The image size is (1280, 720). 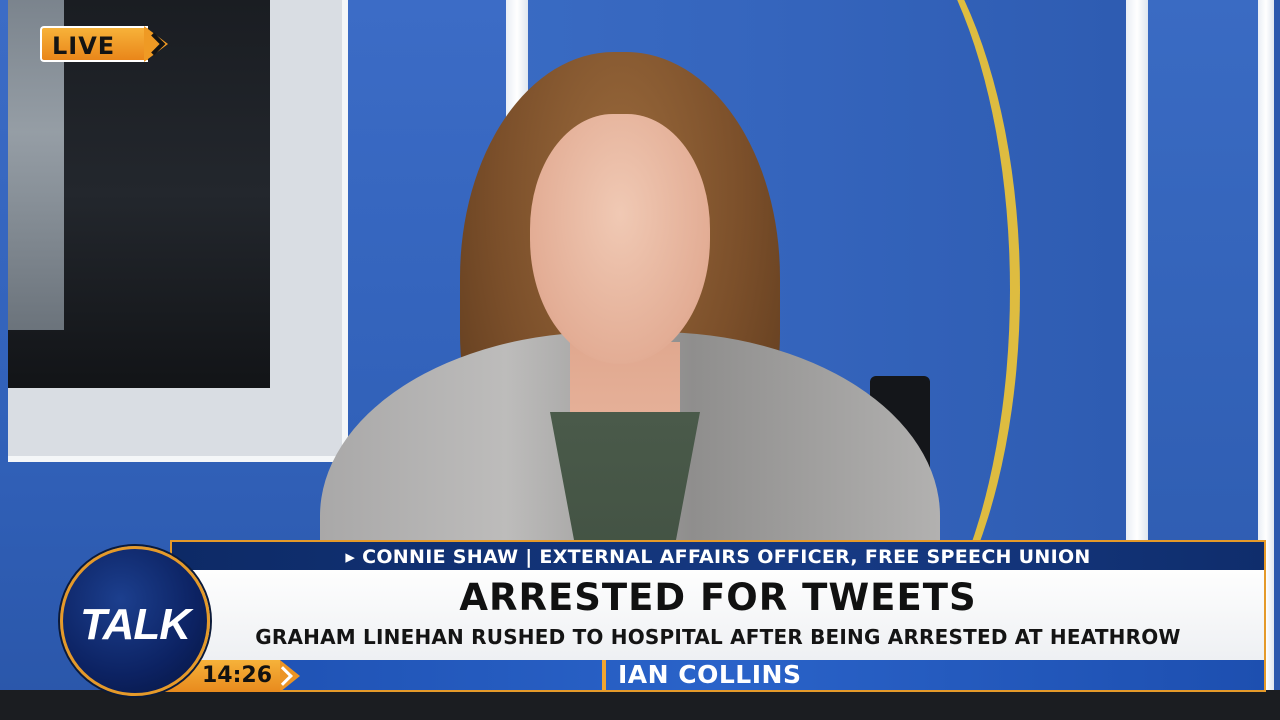 What do you see at coordinates (620, 239) in the screenshot?
I see `guest-face` at bounding box center [620, 239].